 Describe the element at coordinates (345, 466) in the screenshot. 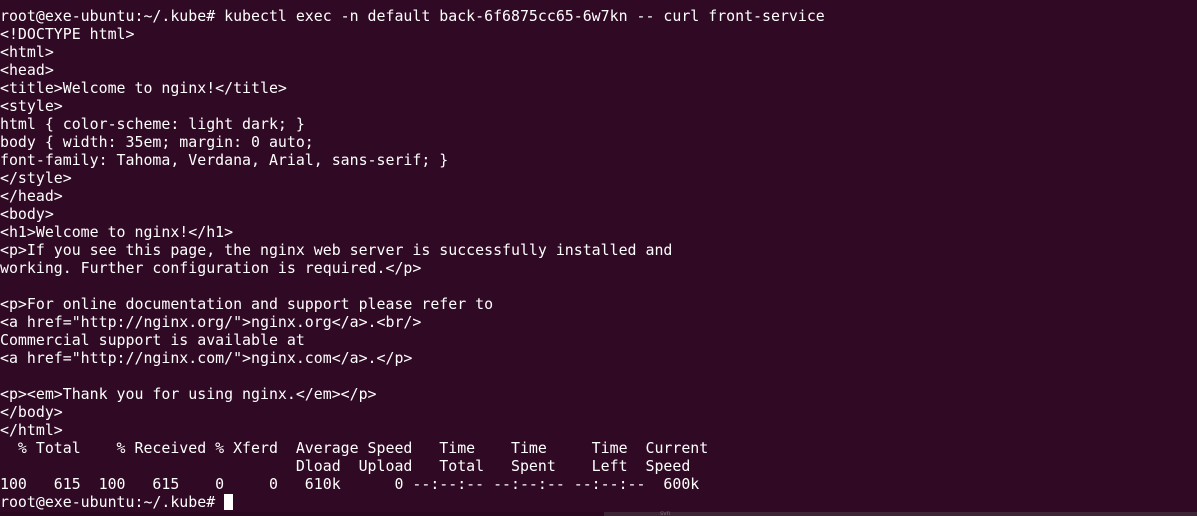

I see `curl-progress-subheader: Dload Upload Total Spent Left Speed` at that location.